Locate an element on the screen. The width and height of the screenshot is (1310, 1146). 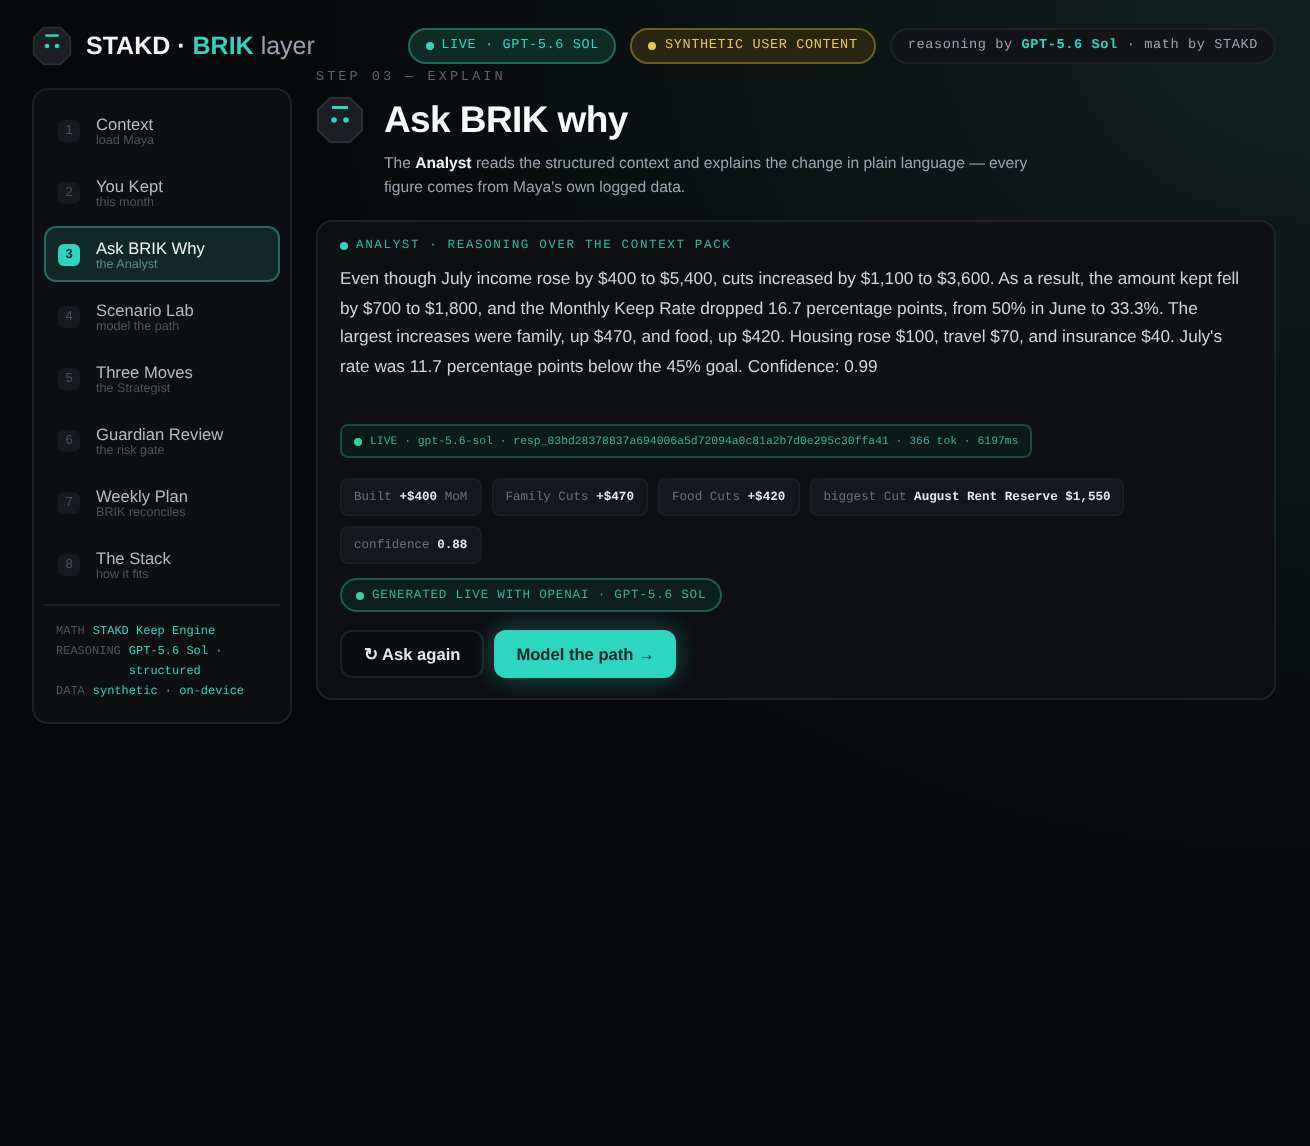
robot-avatar-icon is located at coordinates (340, 120).